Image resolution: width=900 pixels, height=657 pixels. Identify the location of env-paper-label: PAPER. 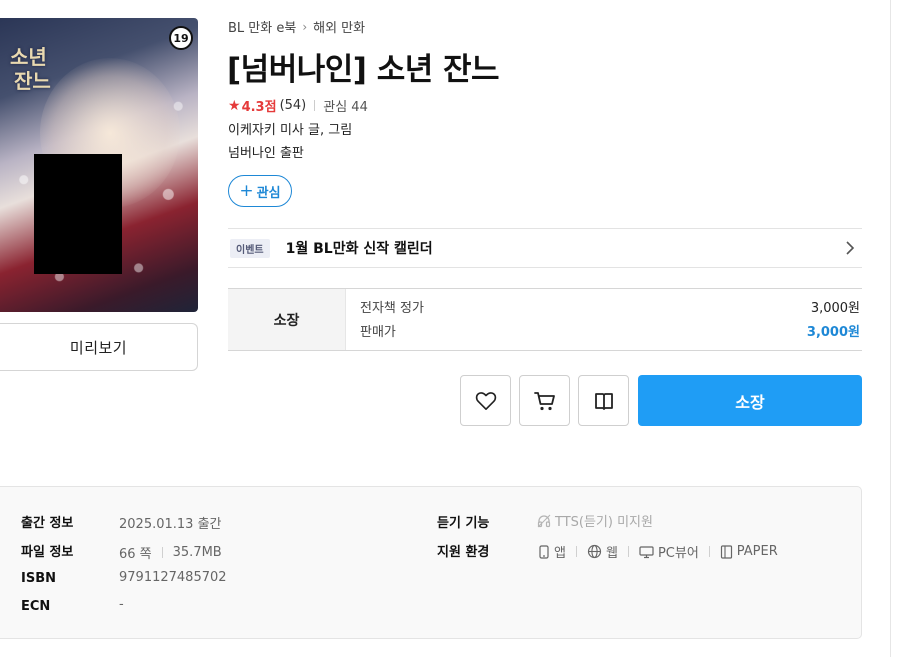
(757, 551).